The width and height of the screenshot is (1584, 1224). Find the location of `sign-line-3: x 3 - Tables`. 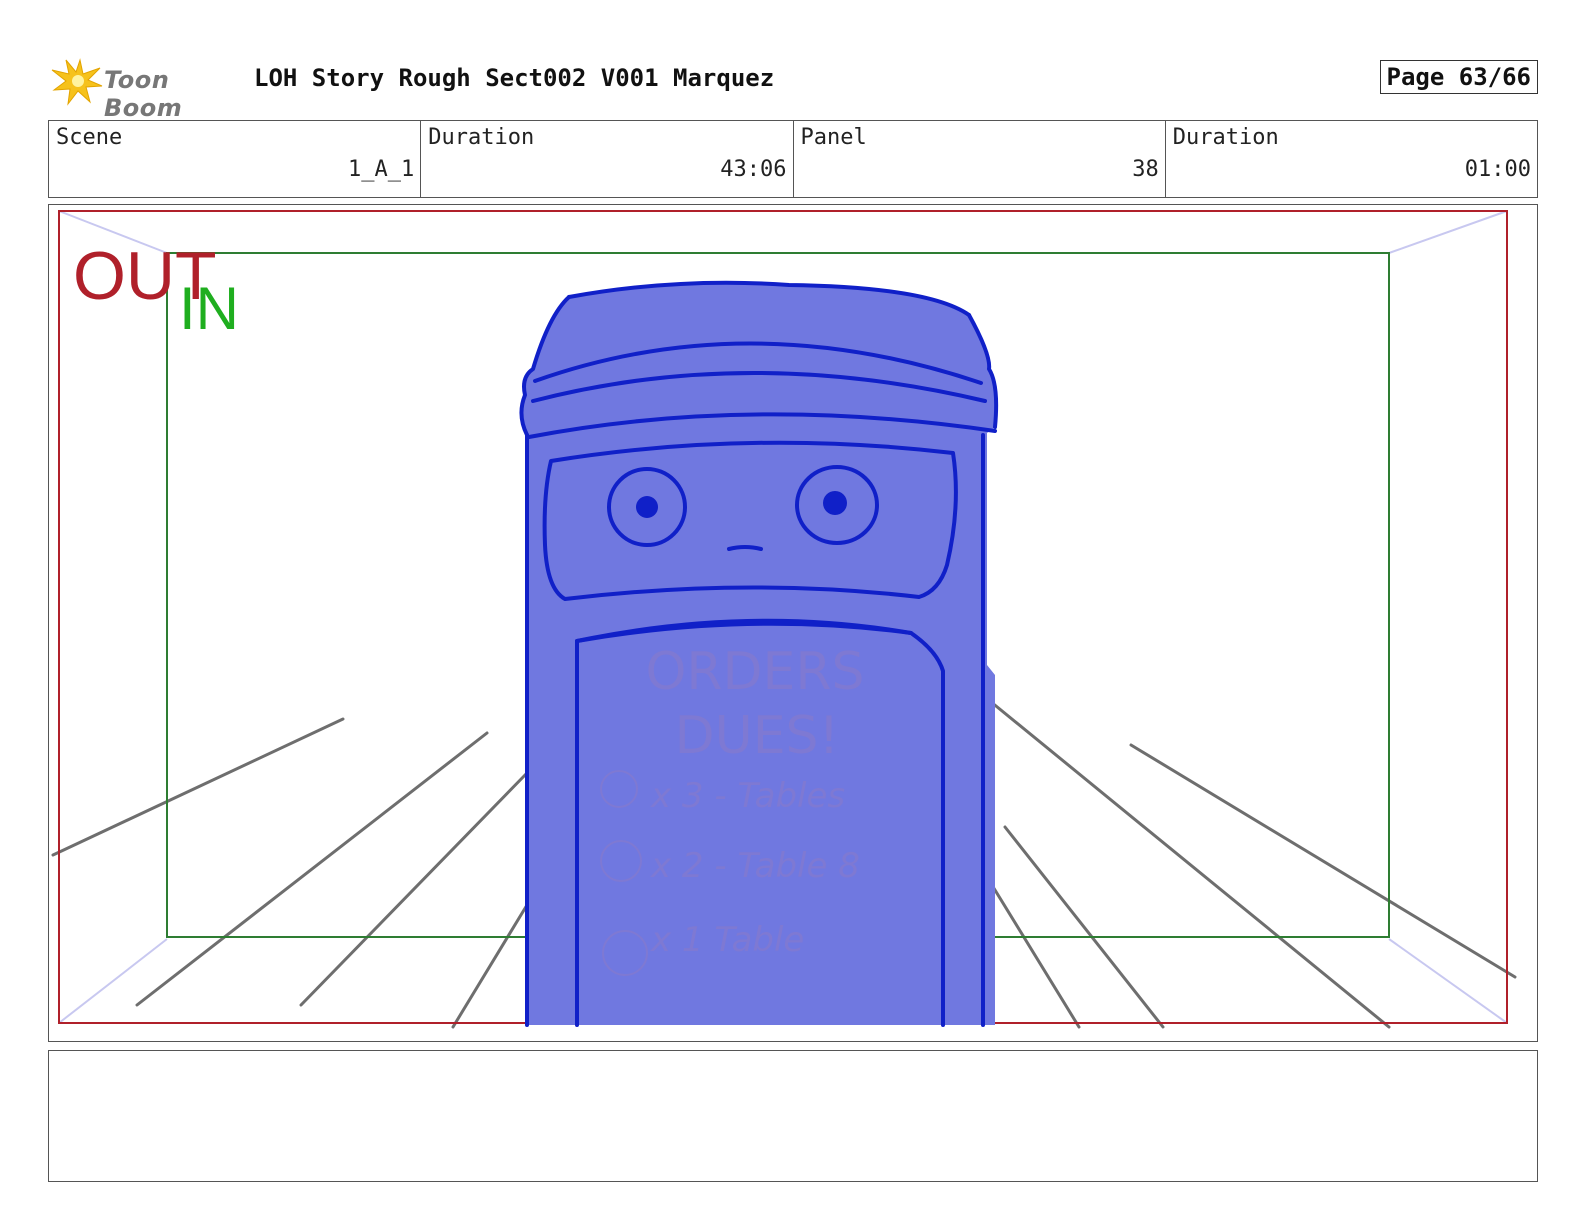

sign-line-3: x 3 - Tables is located at coordinates (747, 796).